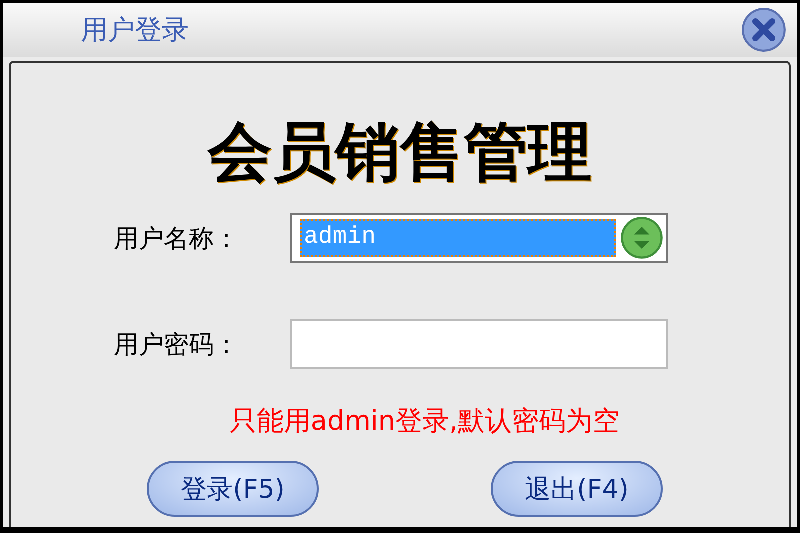 This screenshot has height=533, width=800. Describe the element at coordinates (479, 344) in the screenshot. I see `password-field` at that location.